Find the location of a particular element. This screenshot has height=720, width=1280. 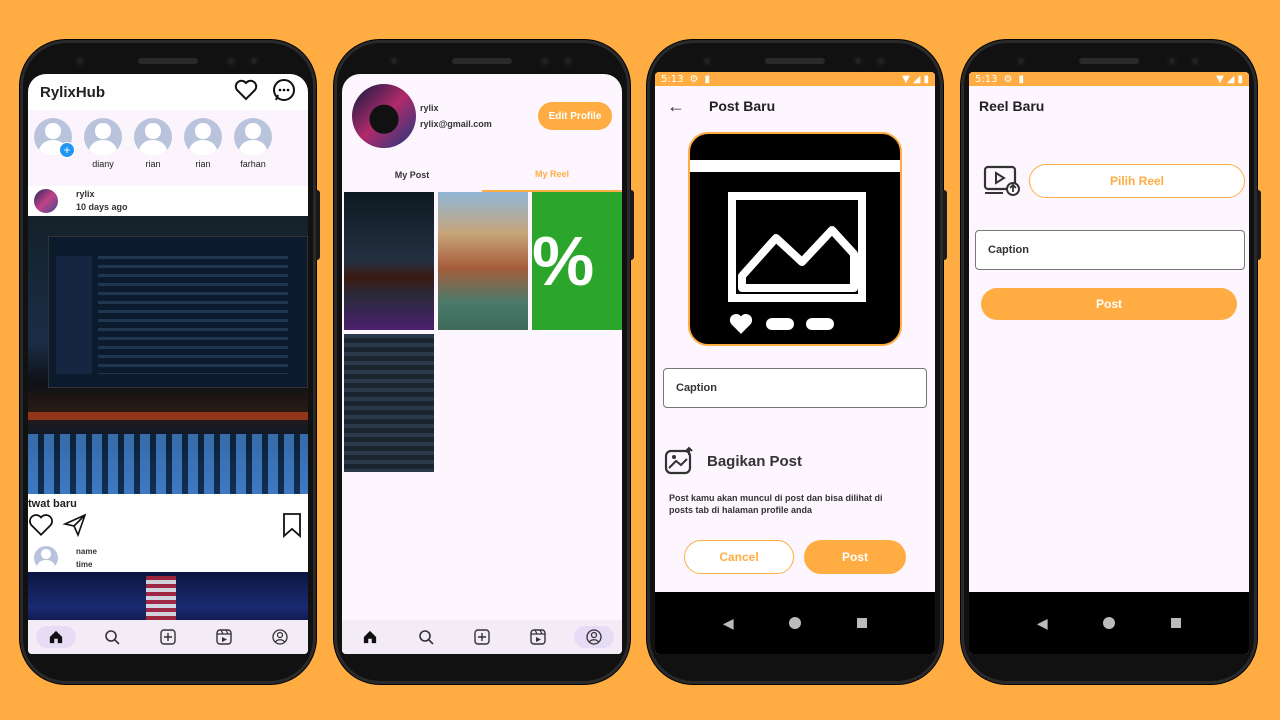

image-upload-icon is located at coordinates (678, 460).